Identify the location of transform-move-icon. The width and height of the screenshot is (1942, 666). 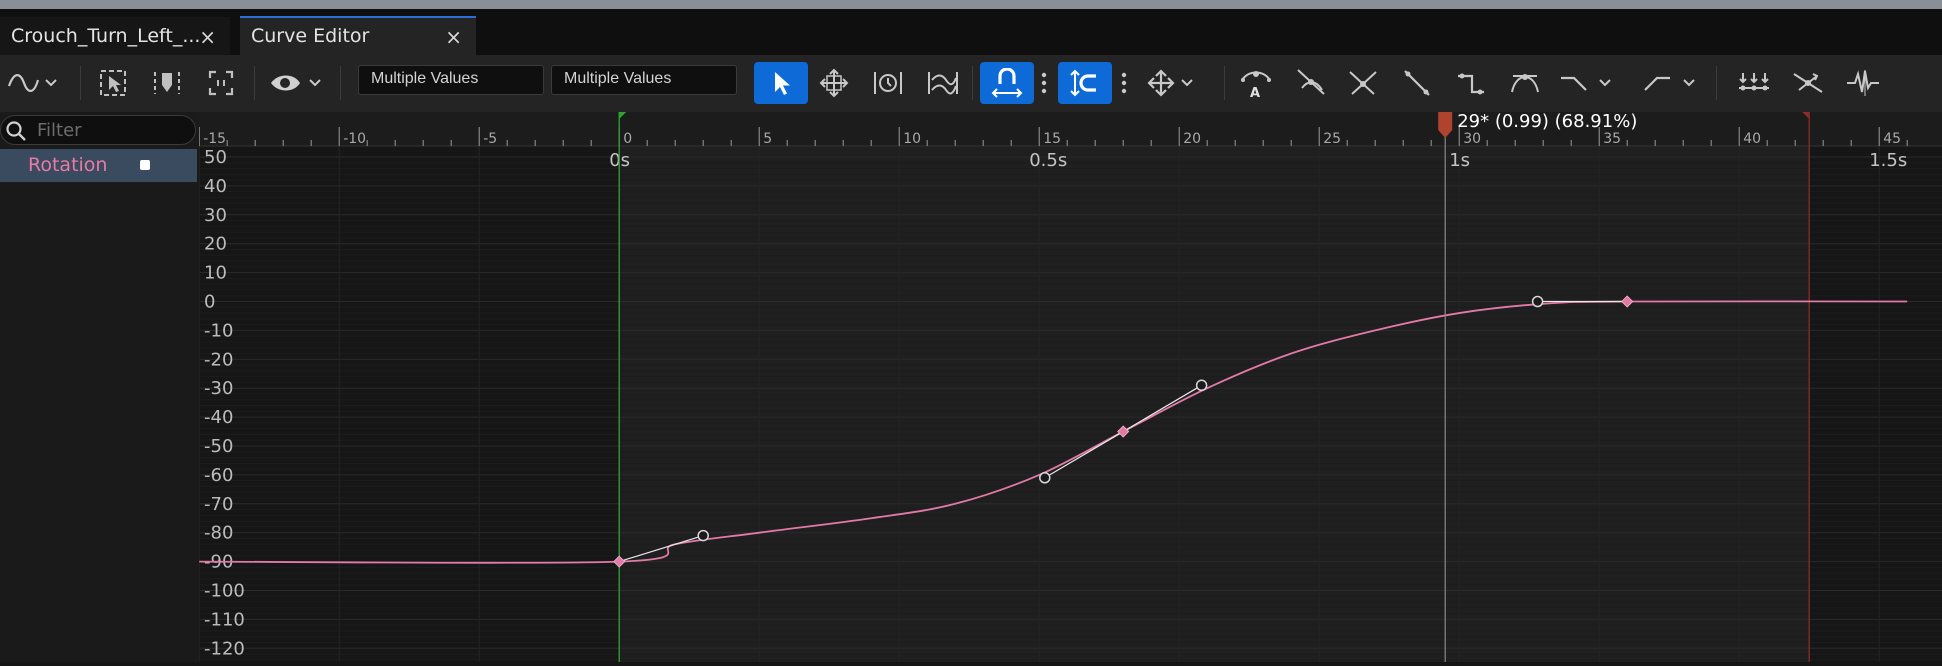
(1171, 83).